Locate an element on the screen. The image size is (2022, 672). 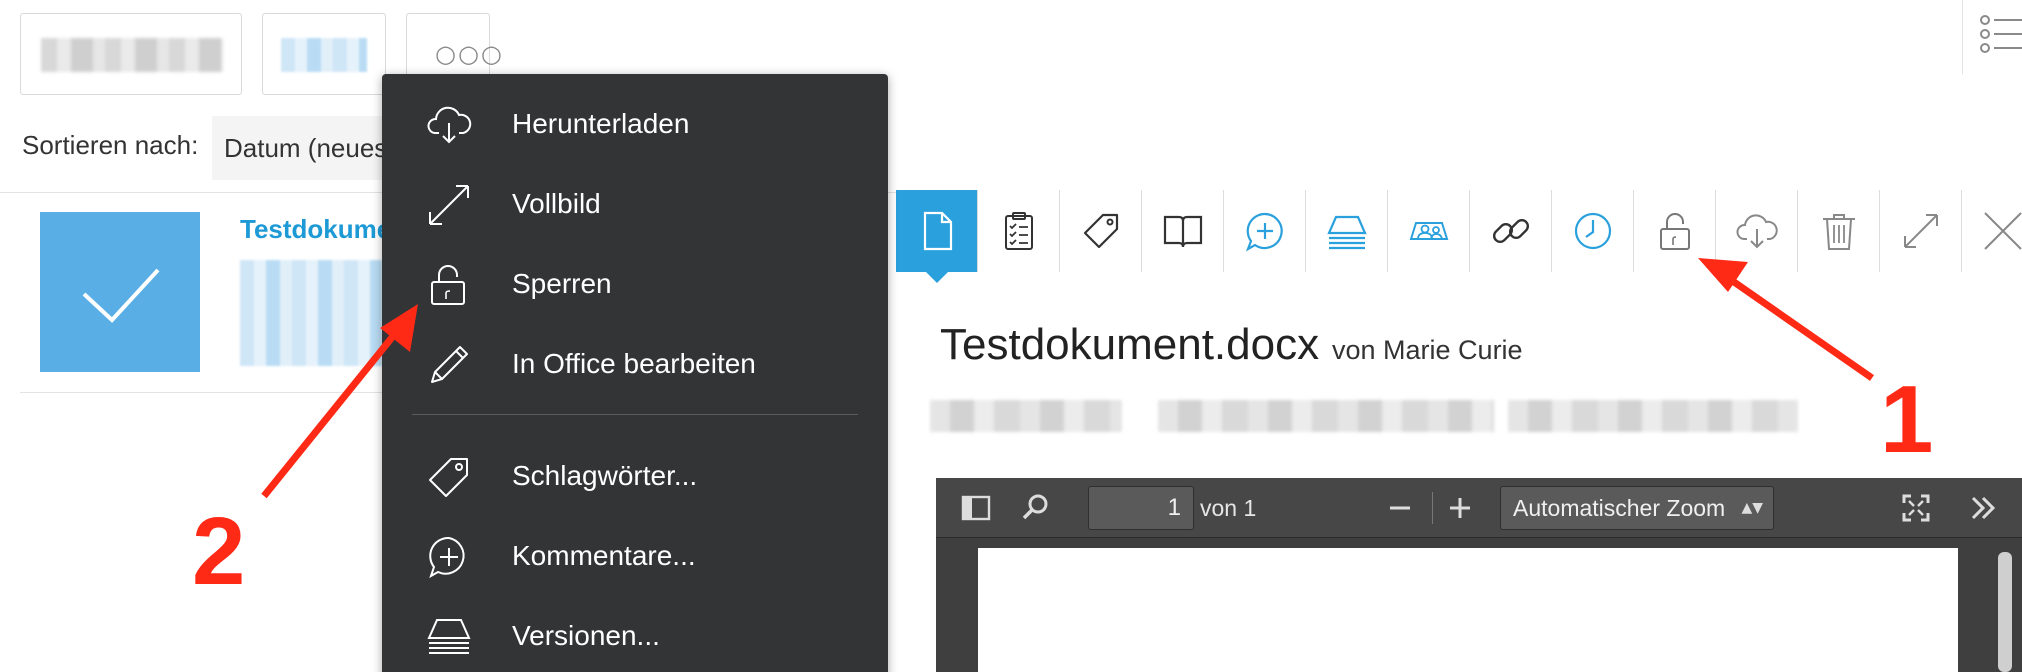
document-toolbar is located at coordinates (1459, 236).